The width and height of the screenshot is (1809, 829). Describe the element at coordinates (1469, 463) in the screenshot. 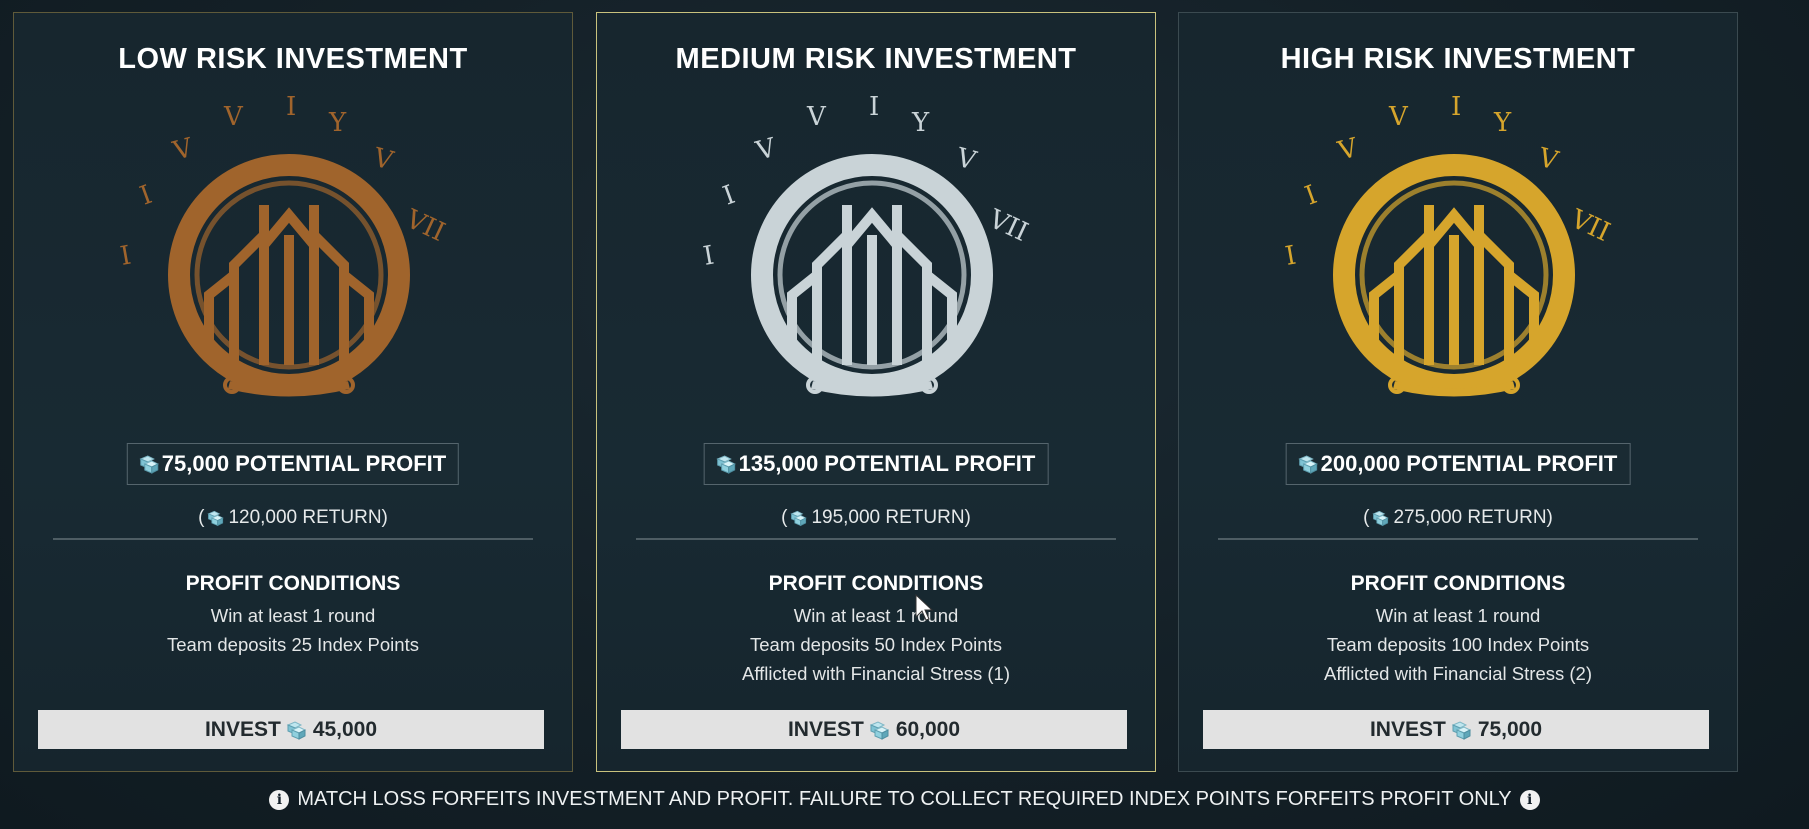

I see `potential-profit-text: 200,000 POTENTIAL PROFIT` at that location.